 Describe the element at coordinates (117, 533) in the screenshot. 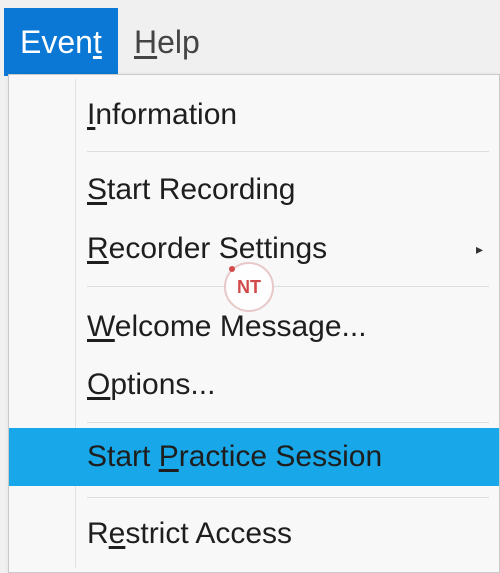

I see `menu-item-mnemonic: e` at that location.